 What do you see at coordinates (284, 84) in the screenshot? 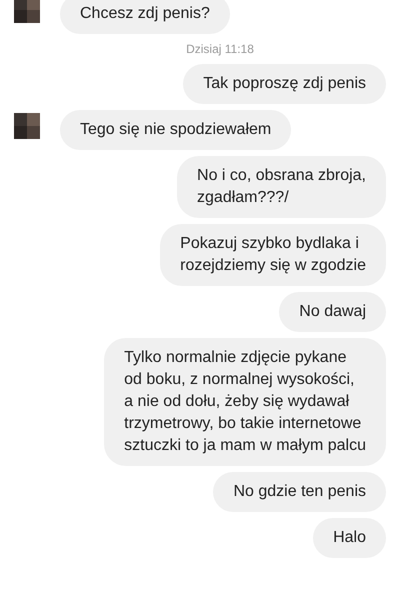
I see `message-bubble: Tak poproszę zdj penis` at bounding box center [284, 84].